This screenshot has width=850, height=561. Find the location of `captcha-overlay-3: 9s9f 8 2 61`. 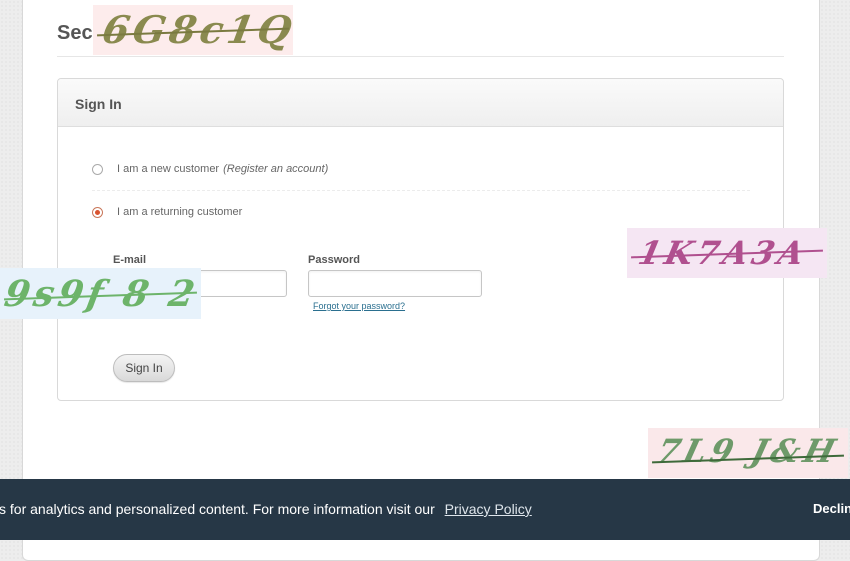

captcha-overlay-3: 9s9f 8 2 61 is located at coordinates (100, 293).